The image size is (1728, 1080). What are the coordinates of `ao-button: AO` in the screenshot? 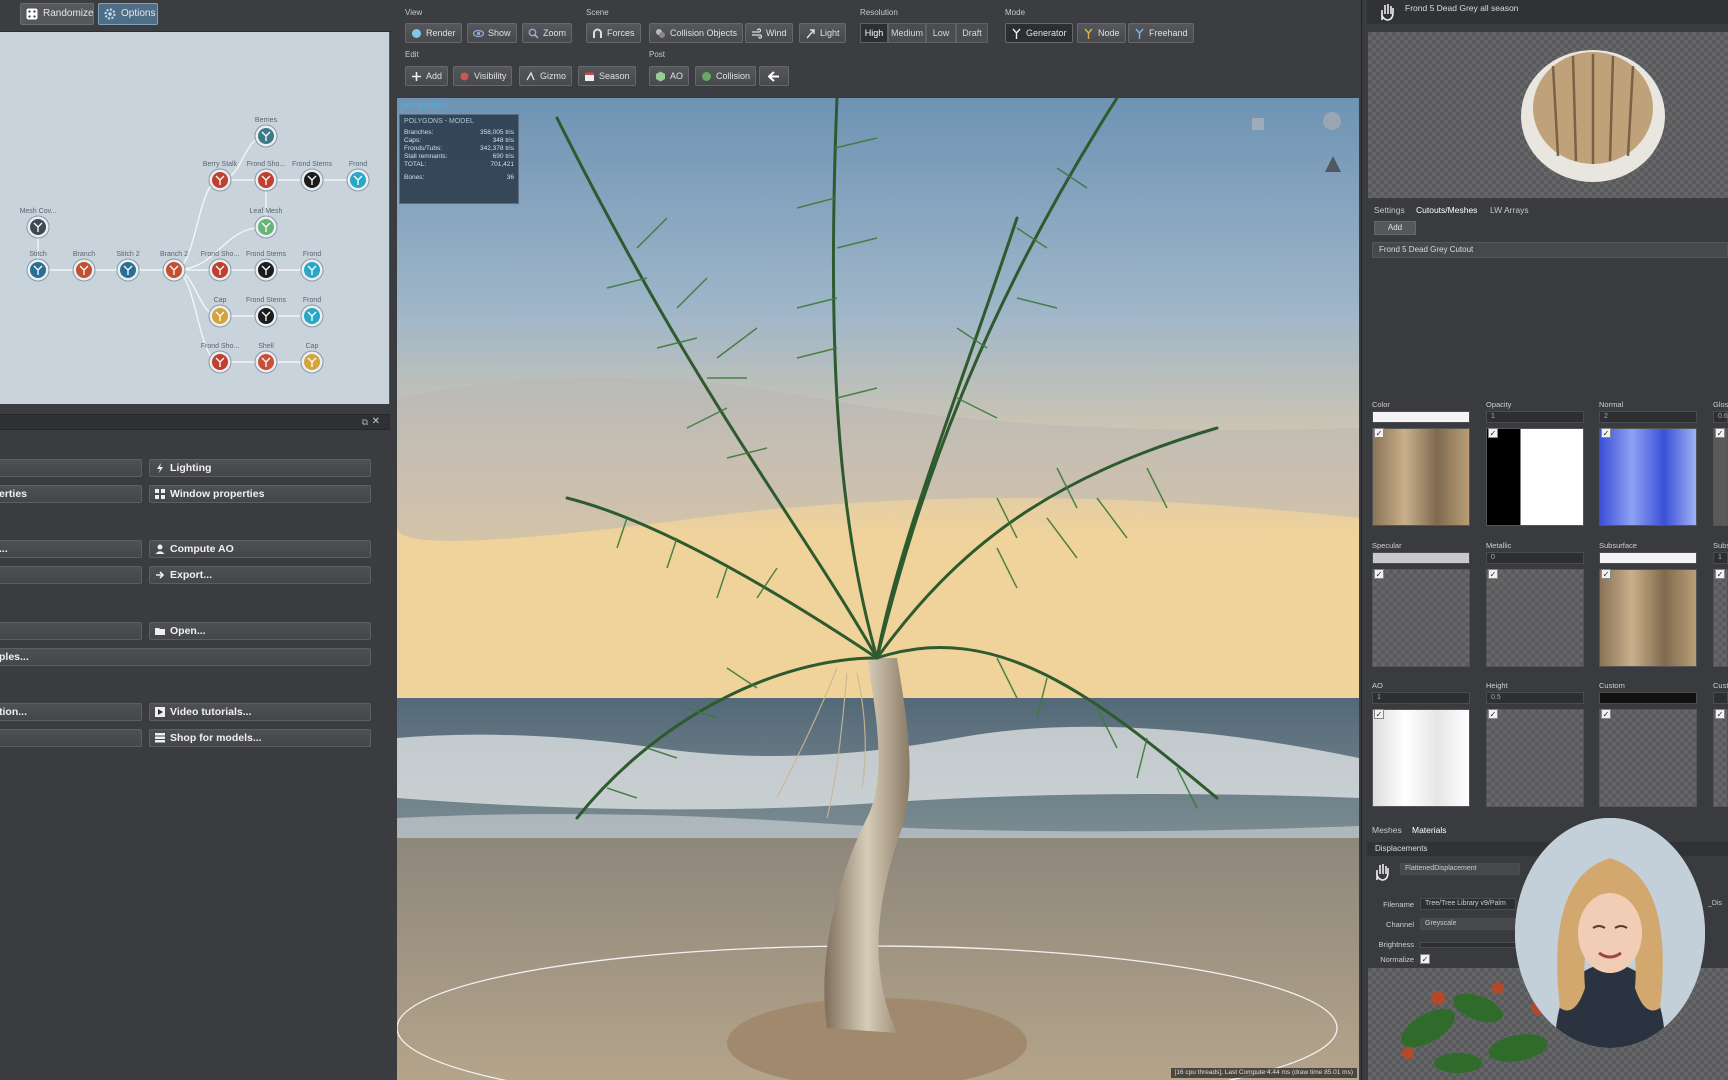 It's located at (669, 76).